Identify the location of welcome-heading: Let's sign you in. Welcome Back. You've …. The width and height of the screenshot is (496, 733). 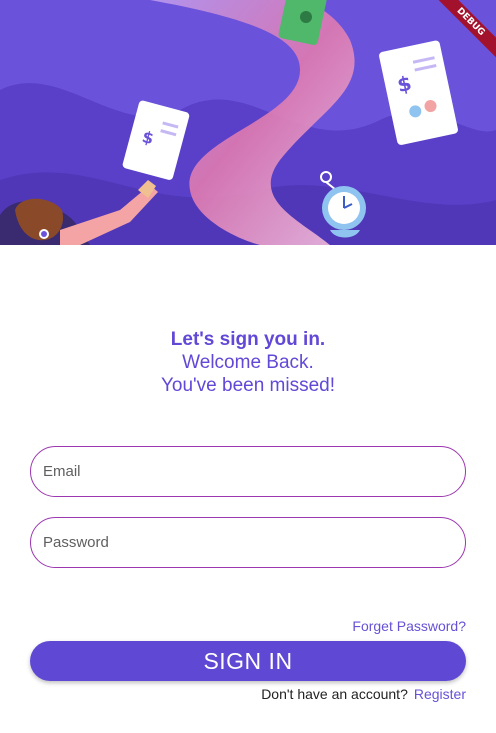
(248, 362).